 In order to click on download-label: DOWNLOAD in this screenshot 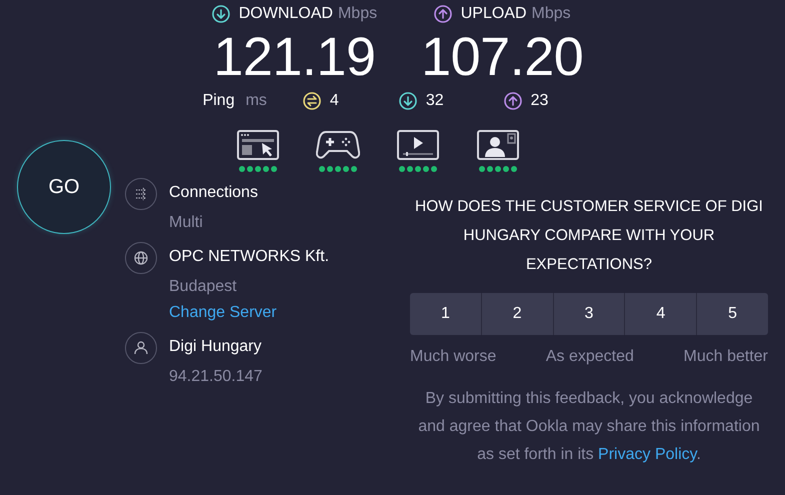, I will do `click(285, 14)`.